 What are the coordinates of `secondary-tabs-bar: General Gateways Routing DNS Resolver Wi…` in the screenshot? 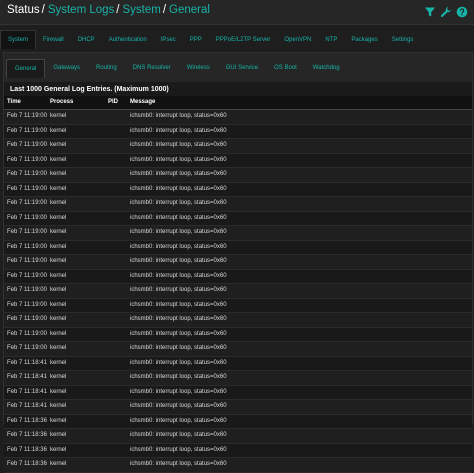 It's located at (238, 68).